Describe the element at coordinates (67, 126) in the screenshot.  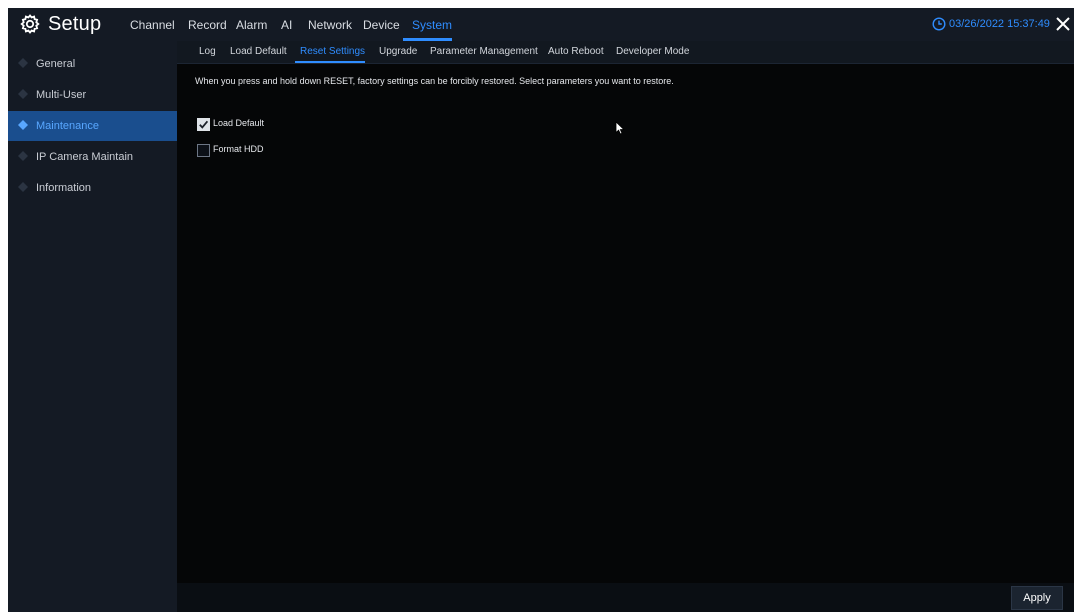
I see `sidebar-item-label: Maintenance` at that location.